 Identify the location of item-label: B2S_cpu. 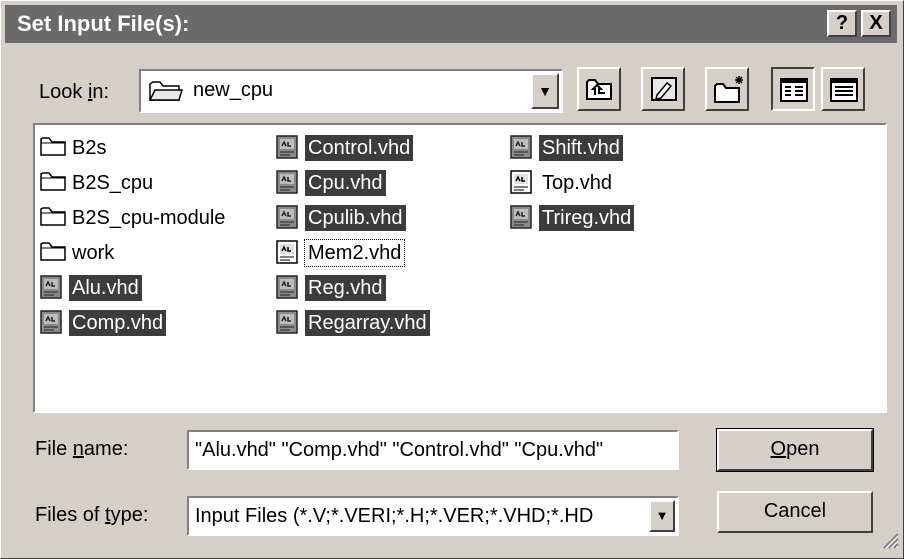
(113, 183).